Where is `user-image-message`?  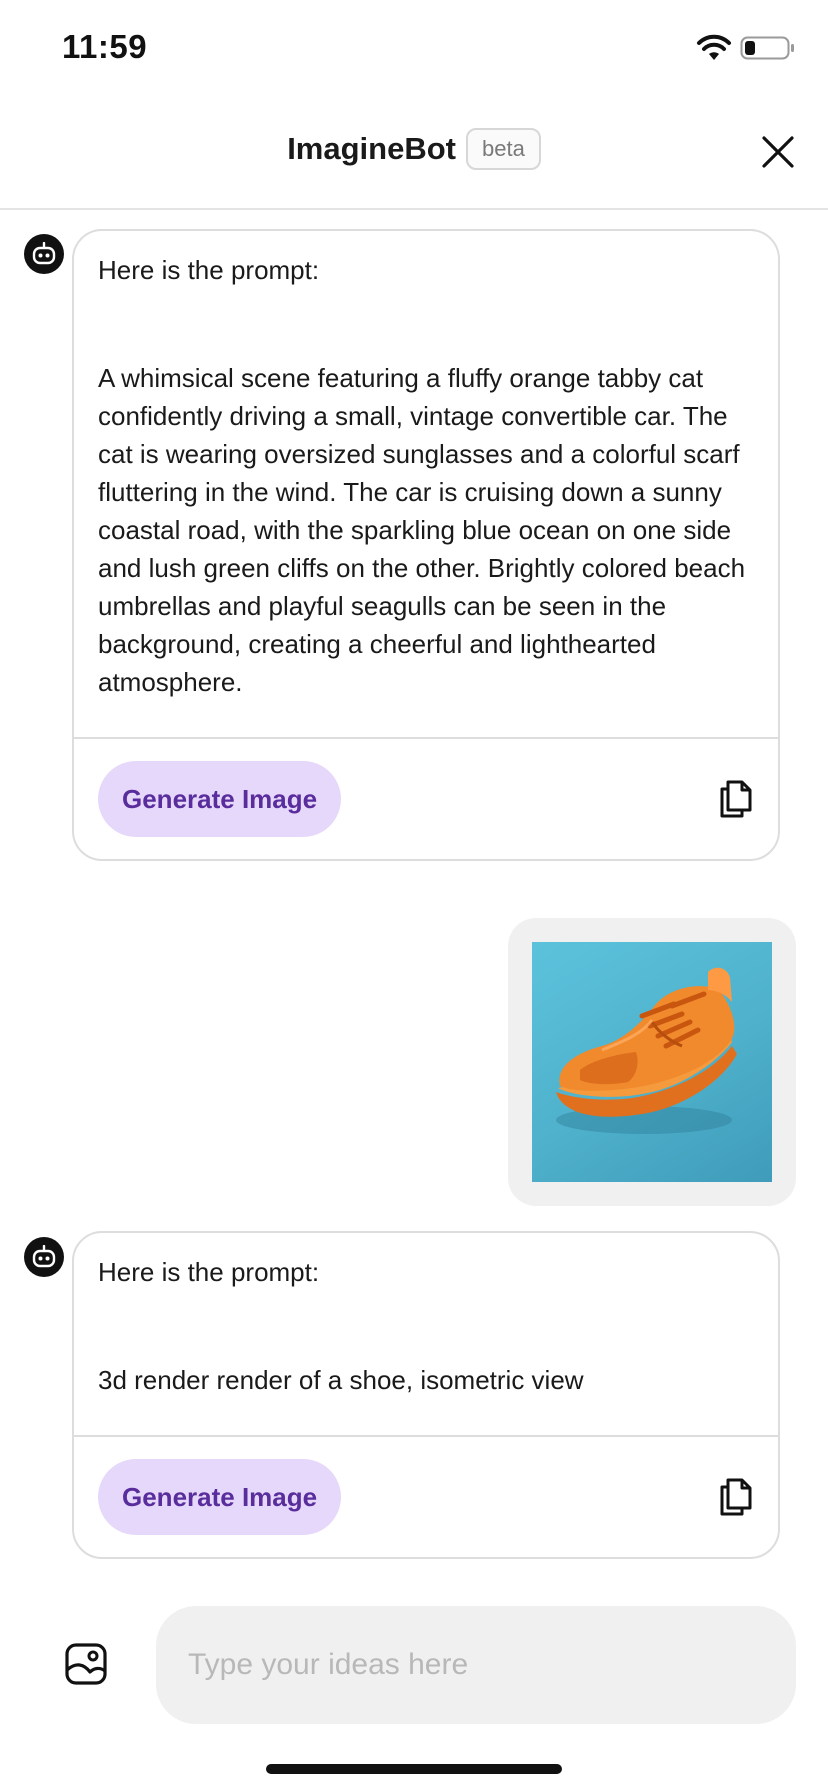
user-image-message is located at coordinates (652, 1062).